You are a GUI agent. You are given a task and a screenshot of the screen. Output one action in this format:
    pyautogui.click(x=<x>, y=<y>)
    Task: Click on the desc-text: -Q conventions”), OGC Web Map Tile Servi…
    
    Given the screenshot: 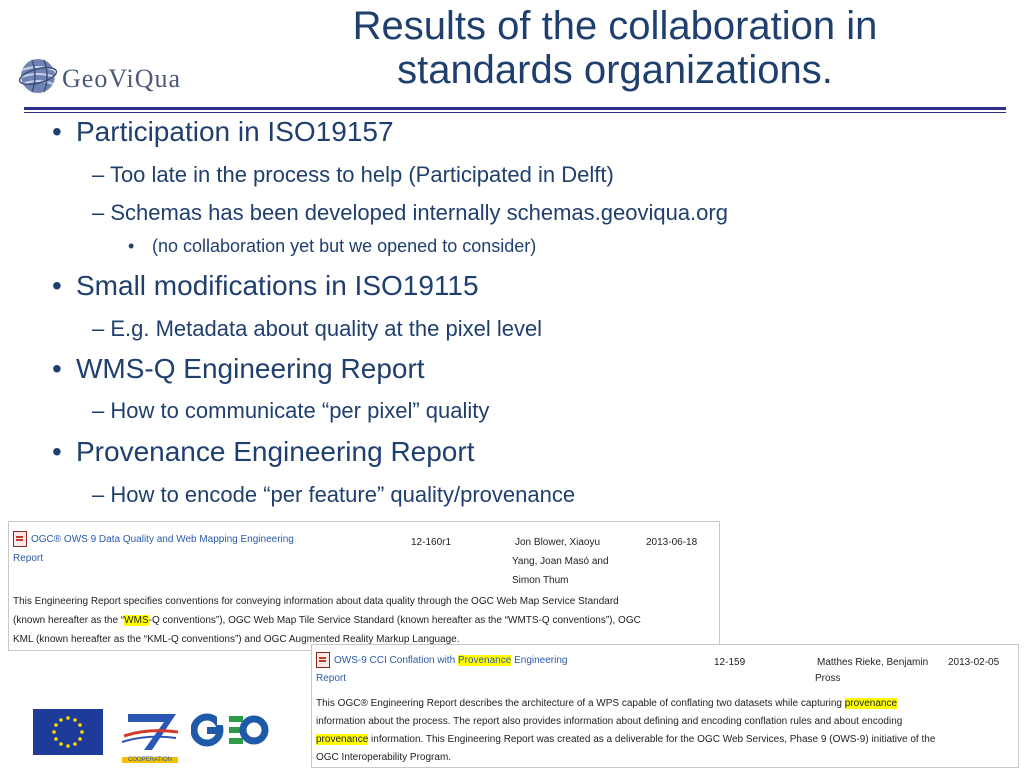 What is the action you would take?
    pyautogui.click(x=394, y=620)
    